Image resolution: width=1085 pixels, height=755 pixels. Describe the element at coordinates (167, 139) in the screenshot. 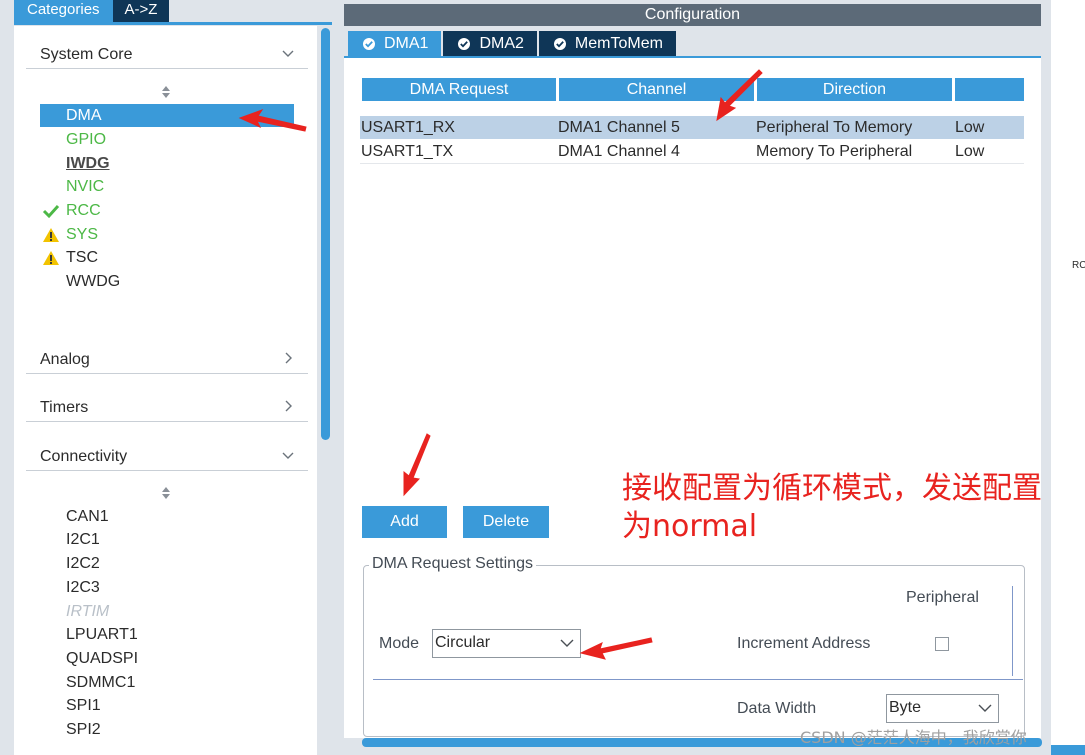

I see `sidebar-item-gpio: GPIO` at that location.